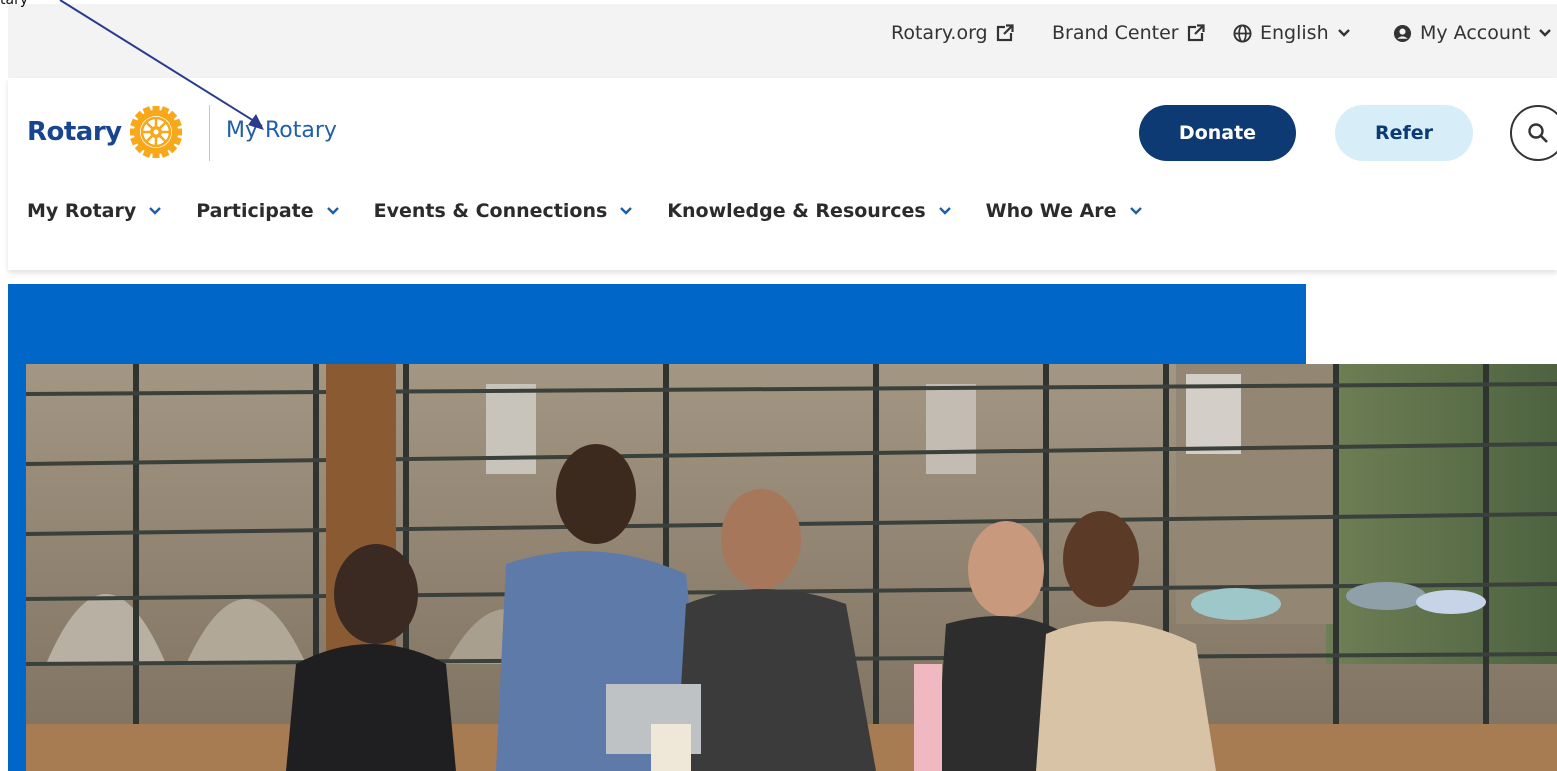  I want to click on brand-center-label: Brand Center, so click(1115, 33).